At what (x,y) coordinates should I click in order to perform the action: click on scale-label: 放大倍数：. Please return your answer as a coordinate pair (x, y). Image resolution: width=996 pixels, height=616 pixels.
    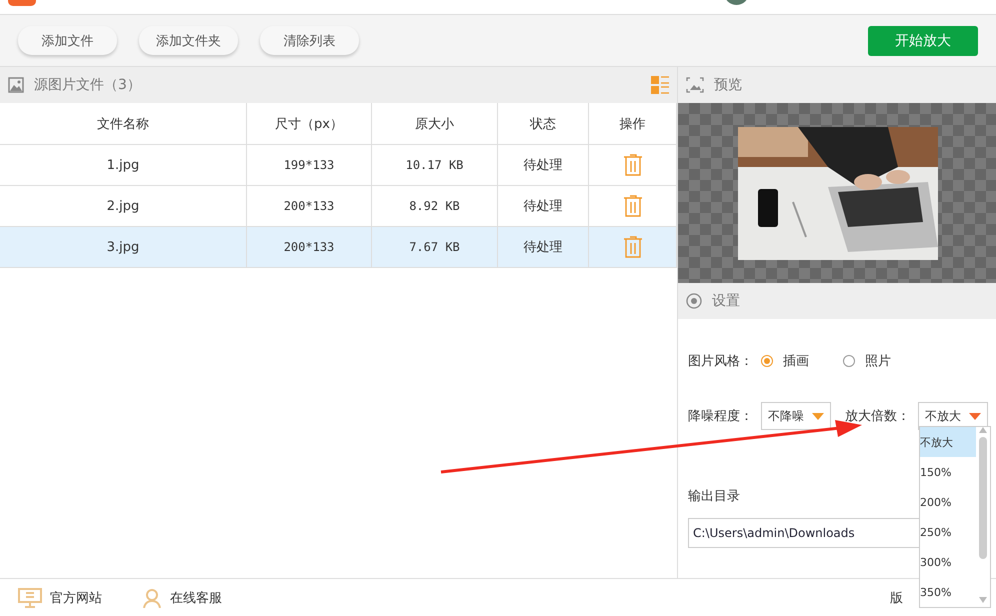
    Looking at the image, I should click on (877, 416).